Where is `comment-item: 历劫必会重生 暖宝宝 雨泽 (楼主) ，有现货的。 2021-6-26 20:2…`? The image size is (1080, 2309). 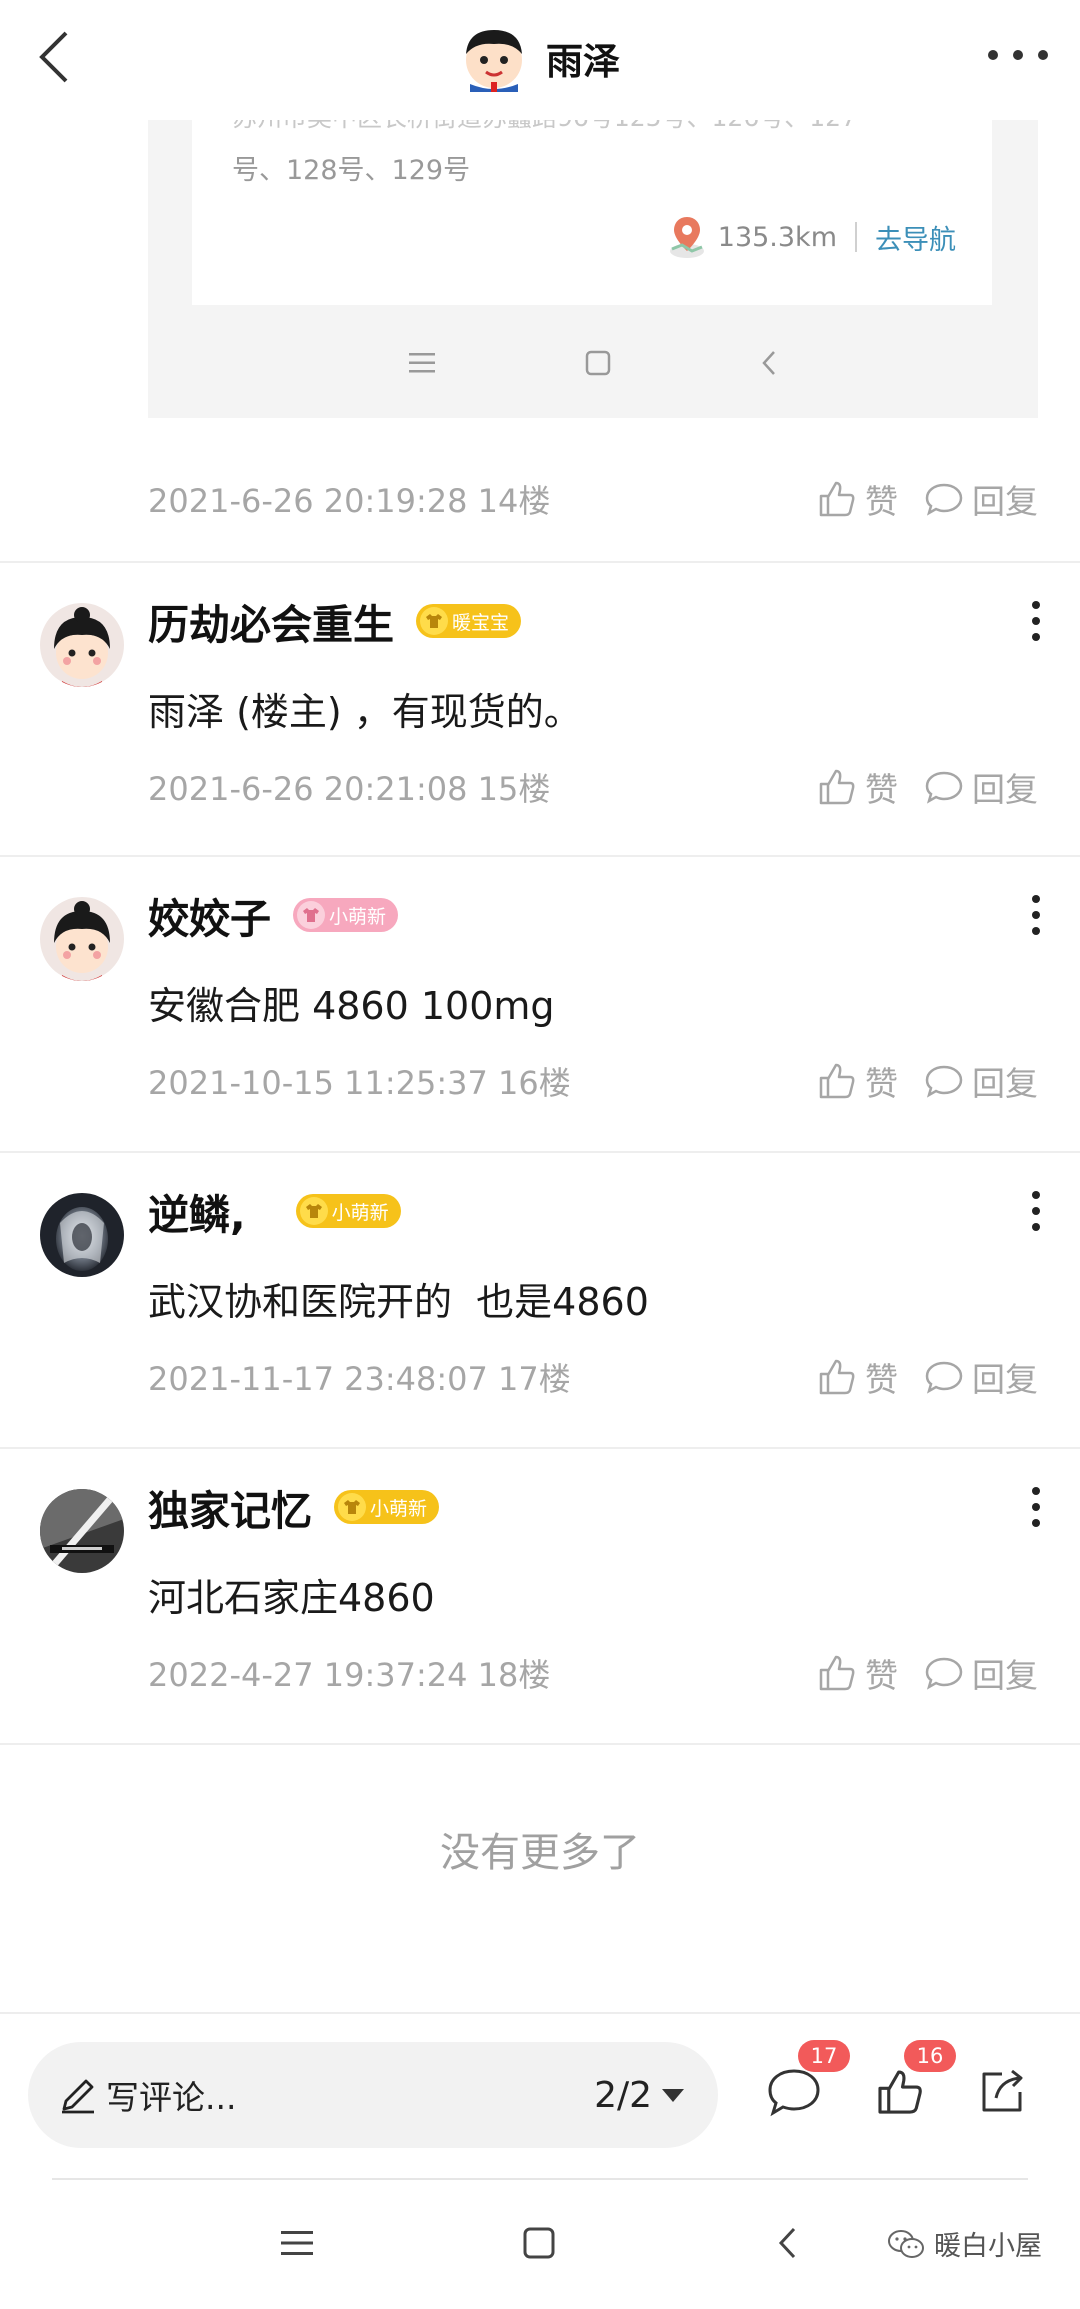 comment-item: 历劫必会重生 暖宝宝 雨泽 (楼主) ，有现货的。 2021-6-26 20:2… is located at coordinates (540, 709).